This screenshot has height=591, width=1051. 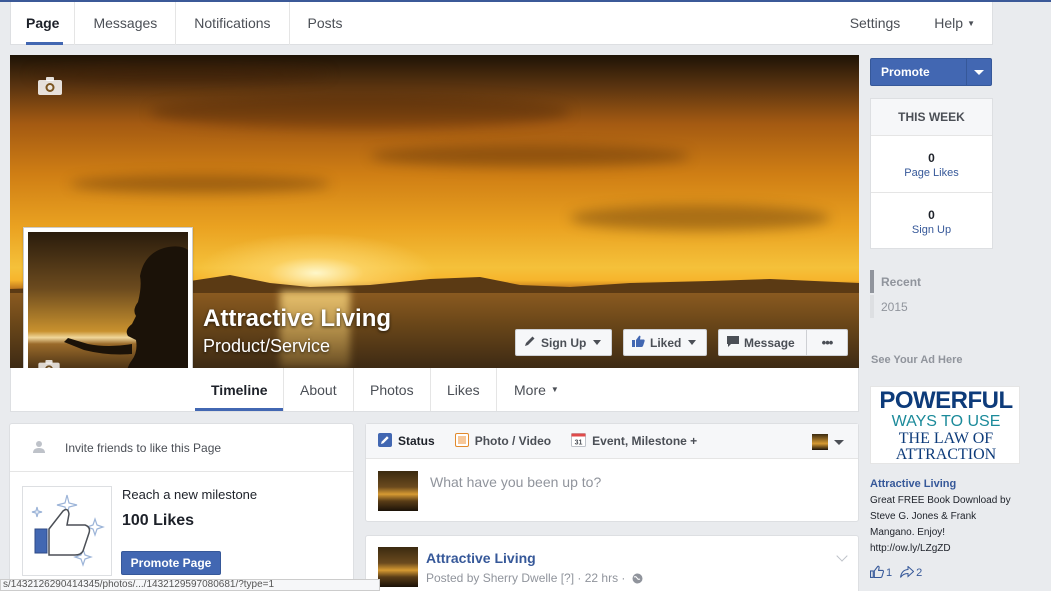 I want to click on ad-actions: 1 2, so click(x=896, y=572).